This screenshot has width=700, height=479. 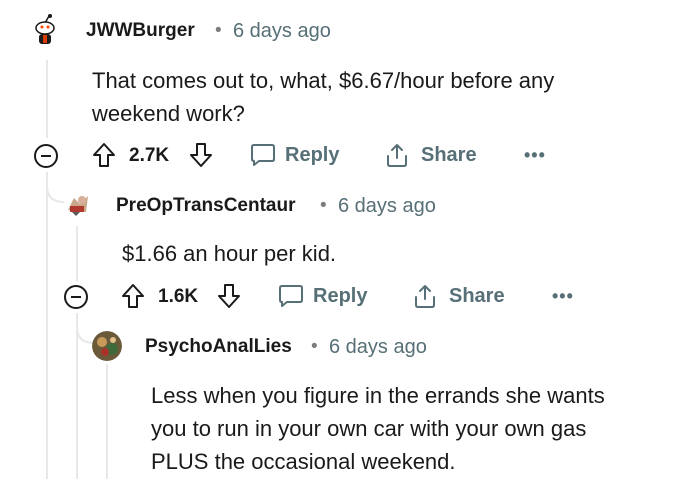 I want to click on comment-line: $1.66 an hour per kid., so click(x=229, y=253).